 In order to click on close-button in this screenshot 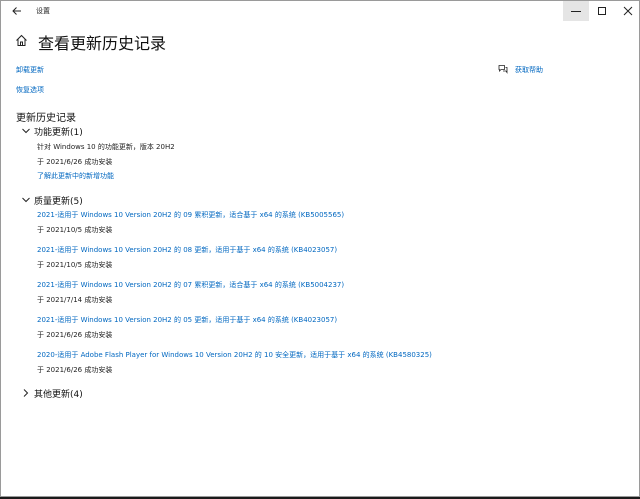, I will do `click(627, 11)`.